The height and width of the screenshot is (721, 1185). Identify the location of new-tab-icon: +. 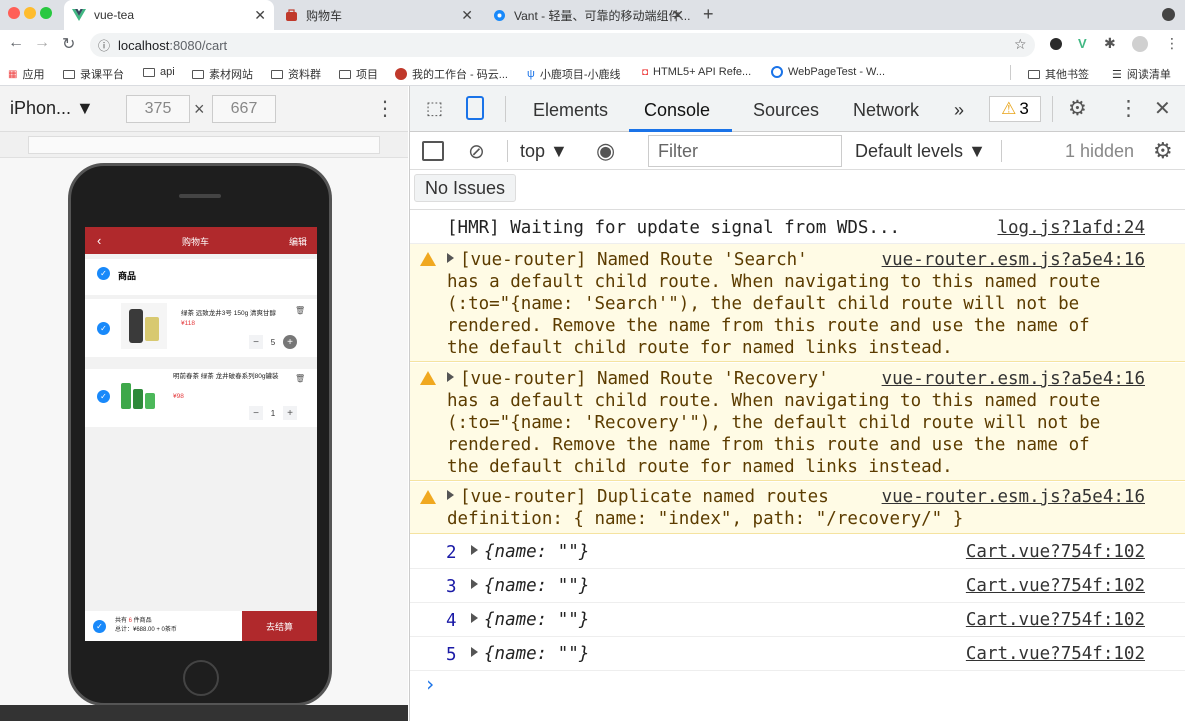
(708, 14).